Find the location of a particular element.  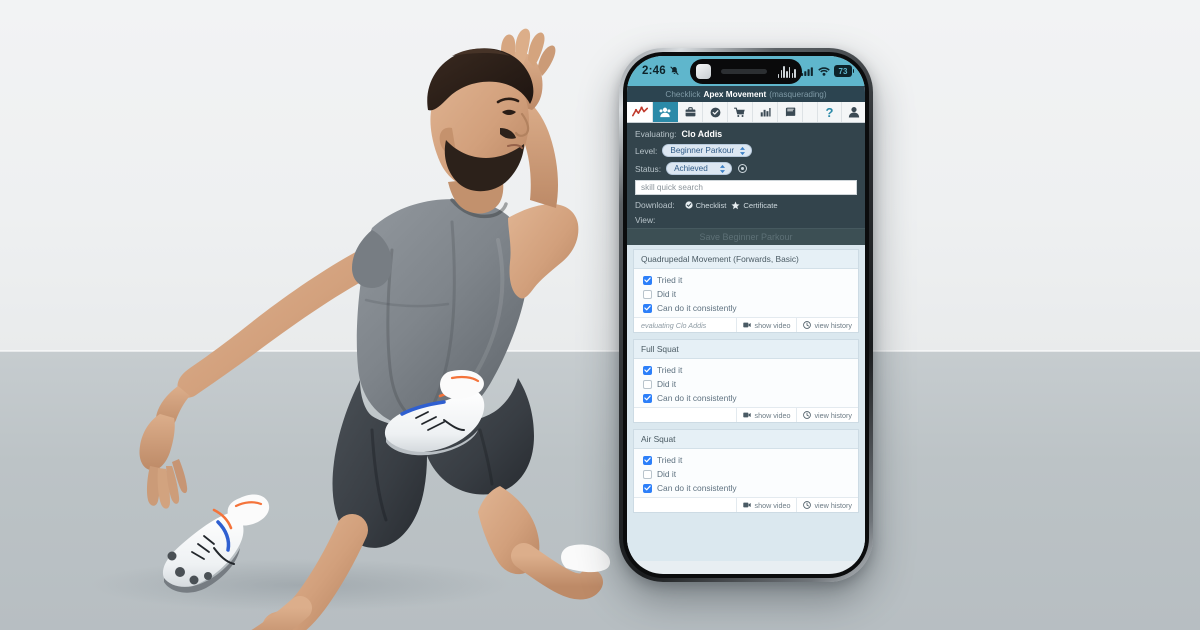

user-account-button is located at coordinates (853, 112).